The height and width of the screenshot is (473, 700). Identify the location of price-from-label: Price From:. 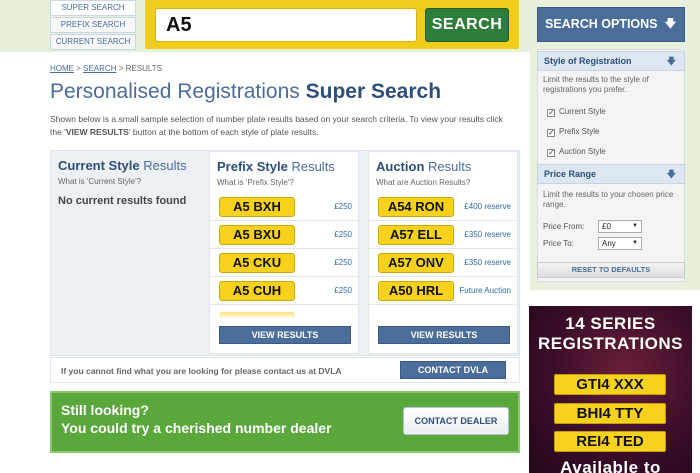
(564, 226).